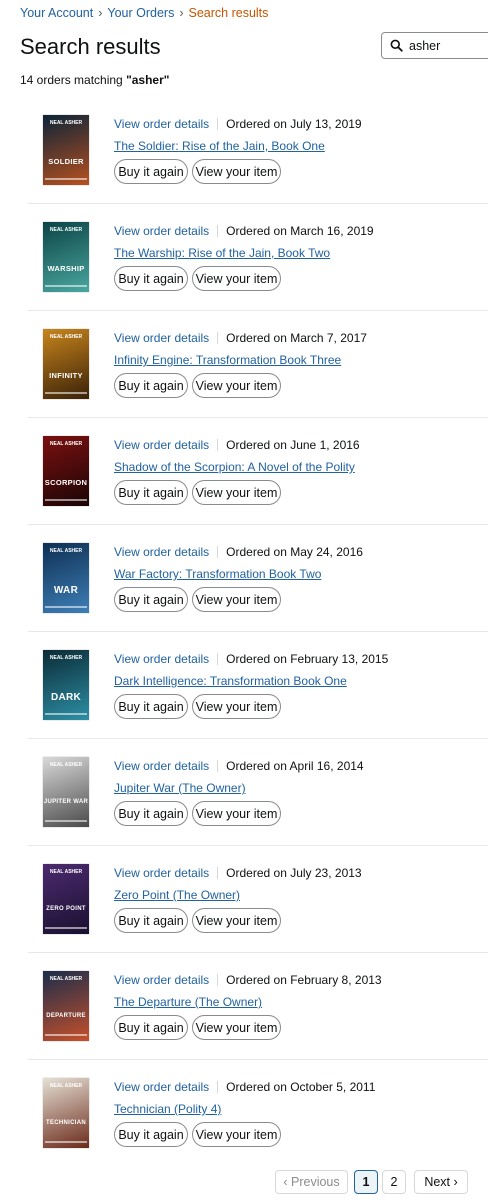  What do you see at coordinates (66, 697) in the screenshot?
I see `cover-title: DARK` at bounding box center [66, 697].